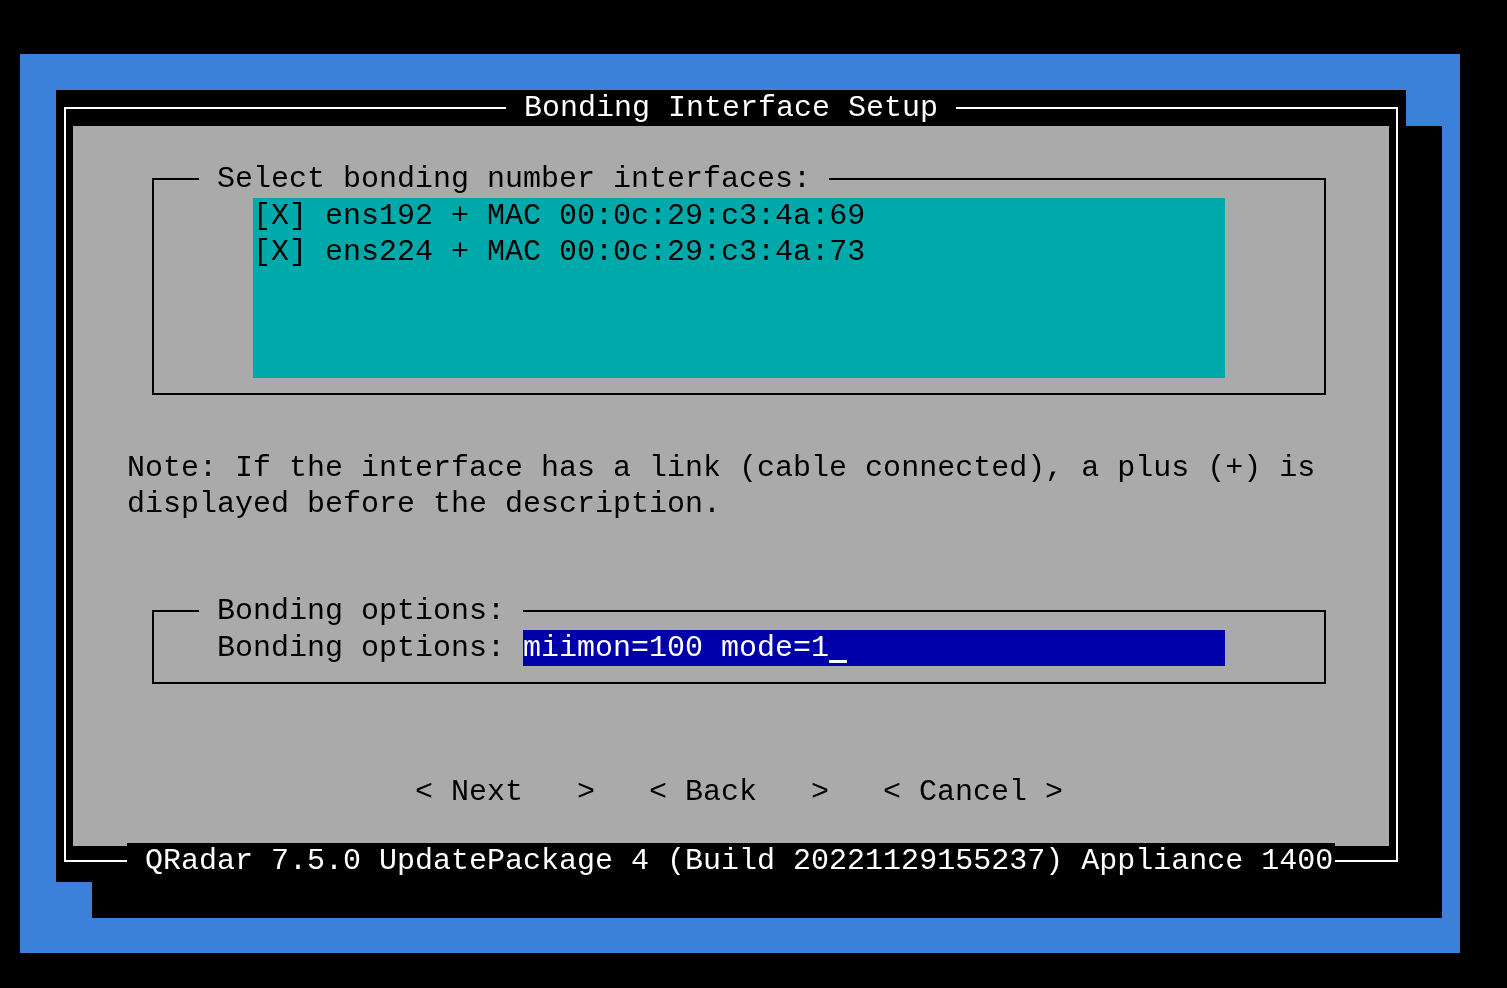  I want to click on dialog-button: < Next >, so click(505, 792).